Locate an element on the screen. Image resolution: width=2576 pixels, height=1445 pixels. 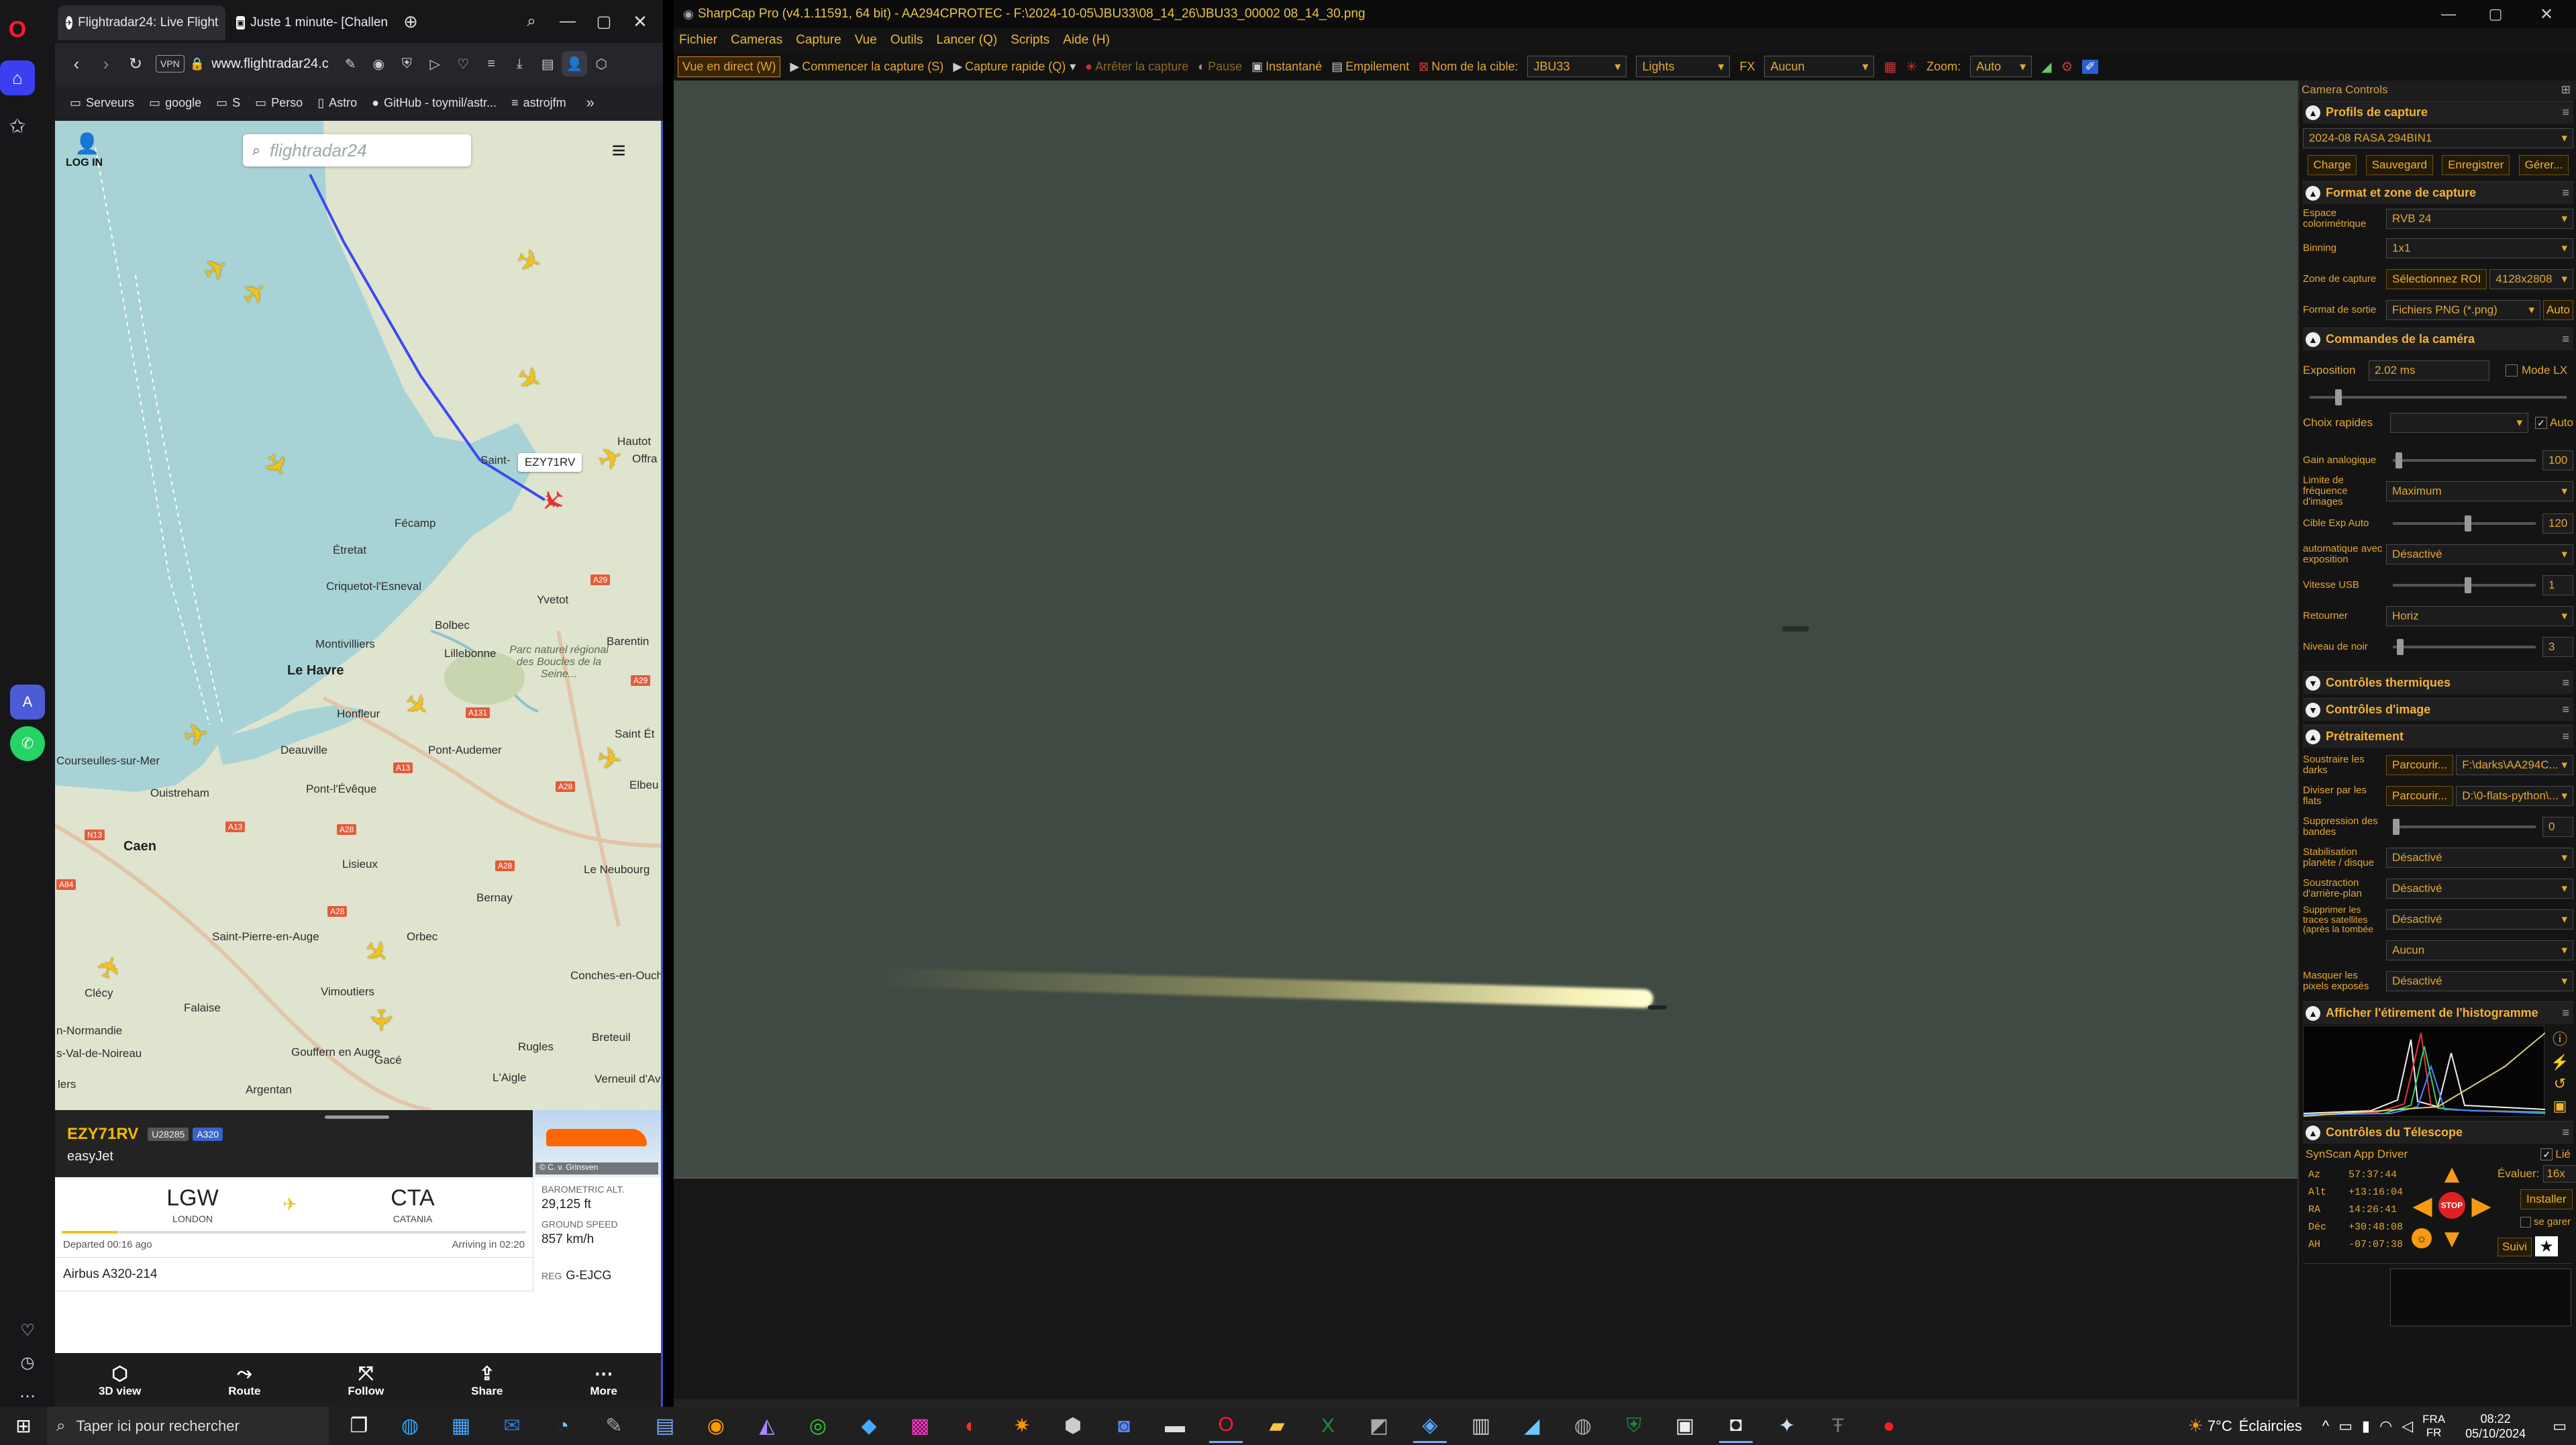
auto-checkbox: ✓ is located at coordinates (2541, 423).